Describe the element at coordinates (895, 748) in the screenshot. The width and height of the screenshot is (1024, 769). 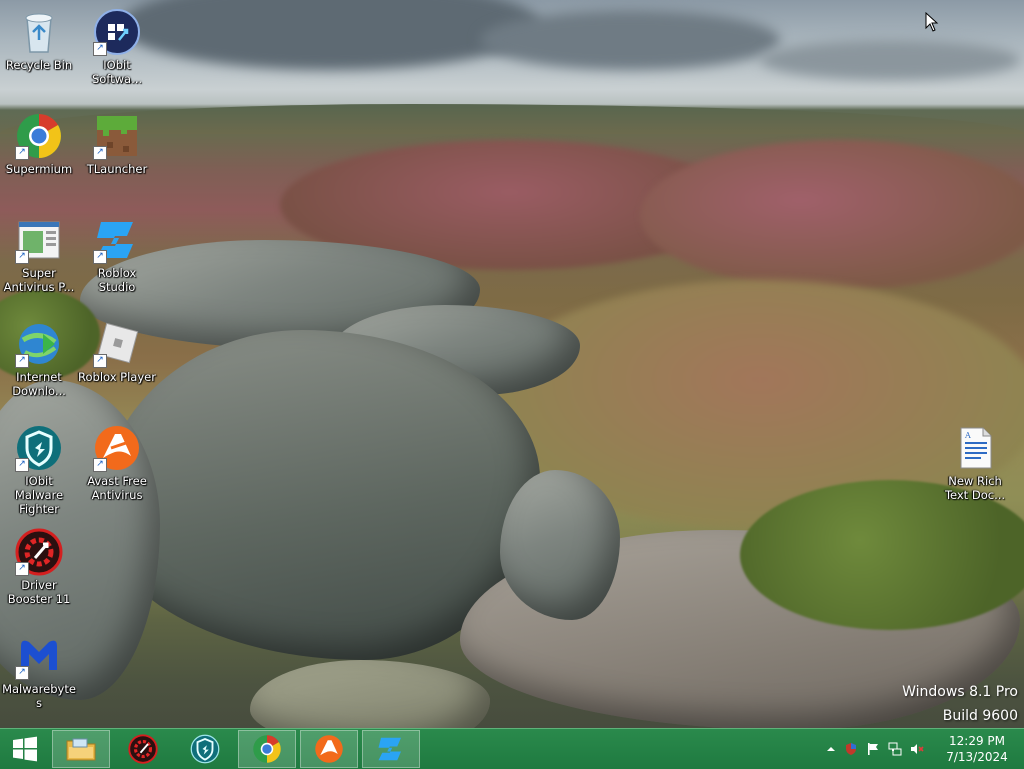
I see `network-icon` at that location.